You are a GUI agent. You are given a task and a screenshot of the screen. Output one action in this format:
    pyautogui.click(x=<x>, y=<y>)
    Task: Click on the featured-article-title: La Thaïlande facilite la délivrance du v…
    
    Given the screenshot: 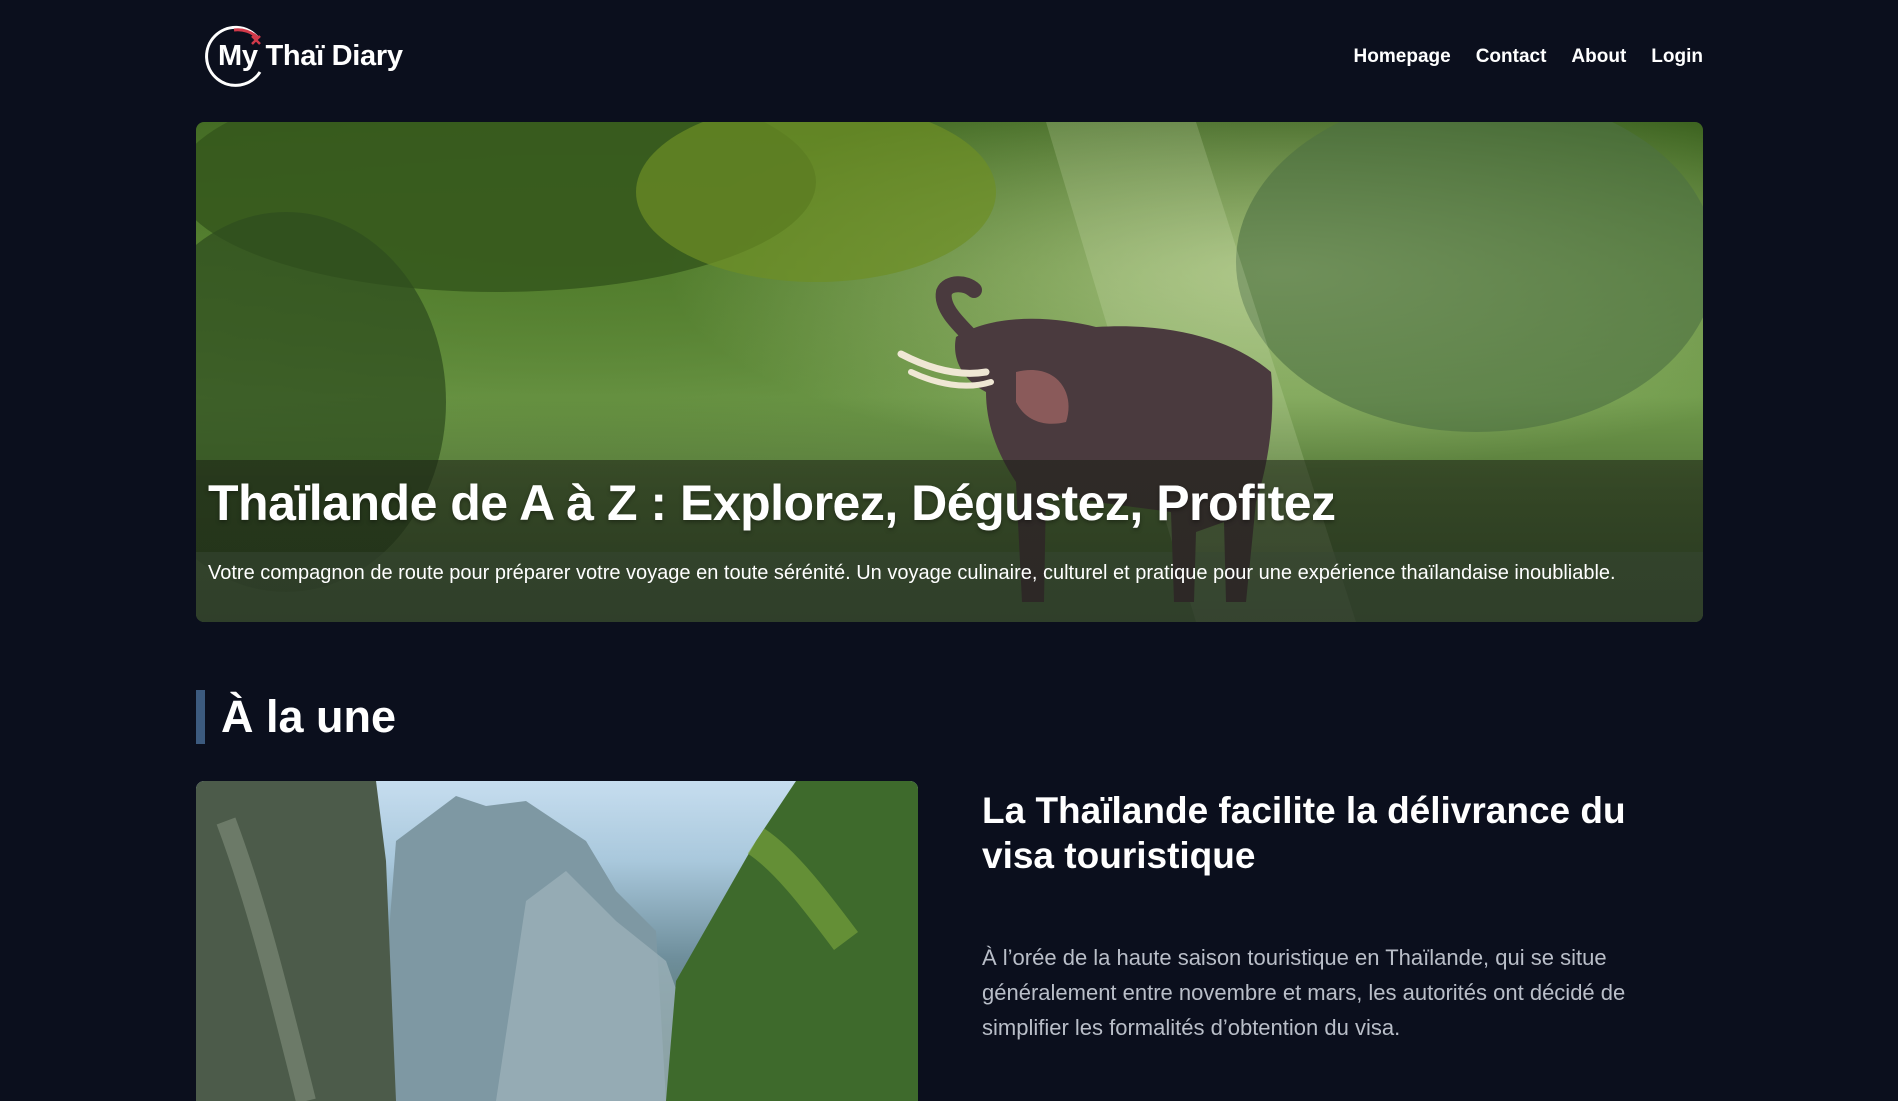 What is the action you would take?
    pyautogui.click(x=1332, y=833)
    